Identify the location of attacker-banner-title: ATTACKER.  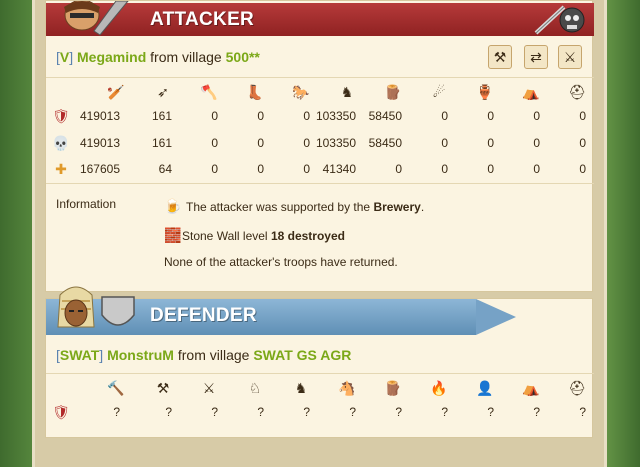
(202, 19).